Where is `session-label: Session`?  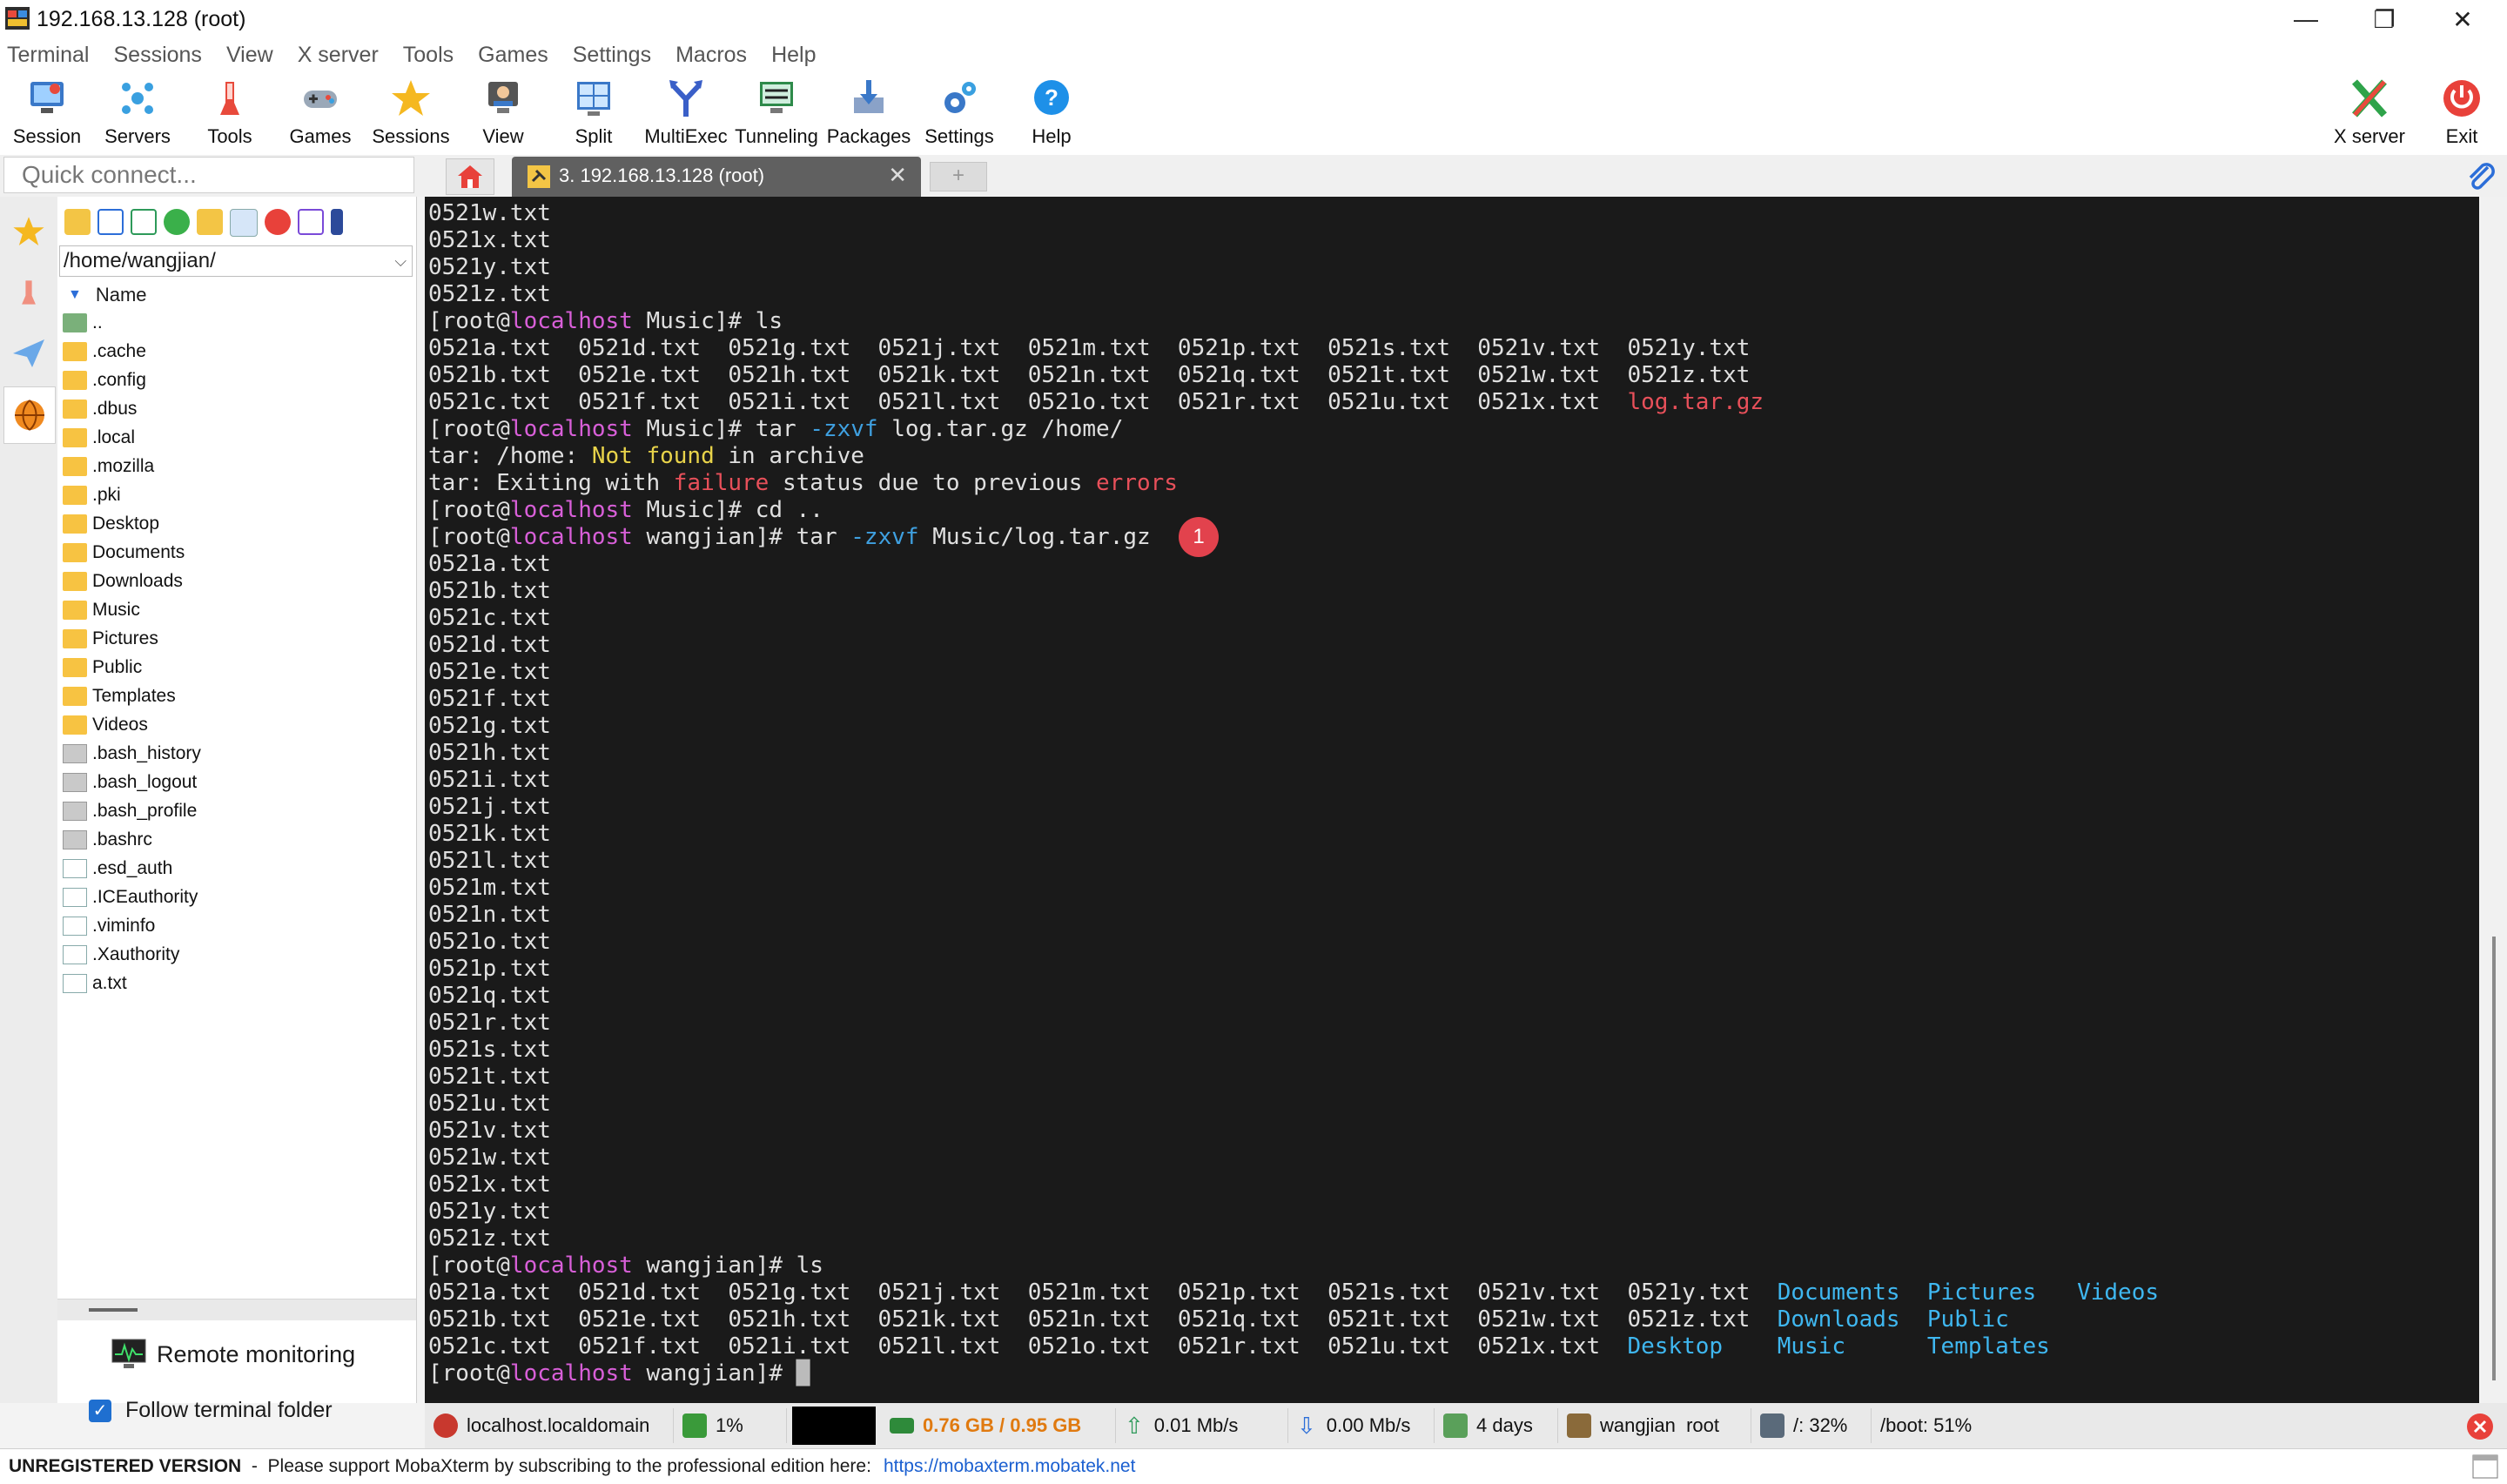 session-label: Session is located at coordinates (47, 136).